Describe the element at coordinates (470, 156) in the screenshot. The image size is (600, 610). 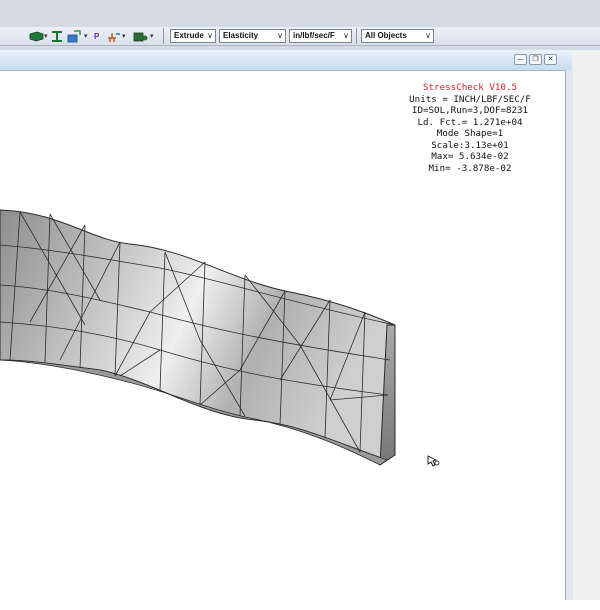
I see `info-max: Max= 5.634e-02` at that location.